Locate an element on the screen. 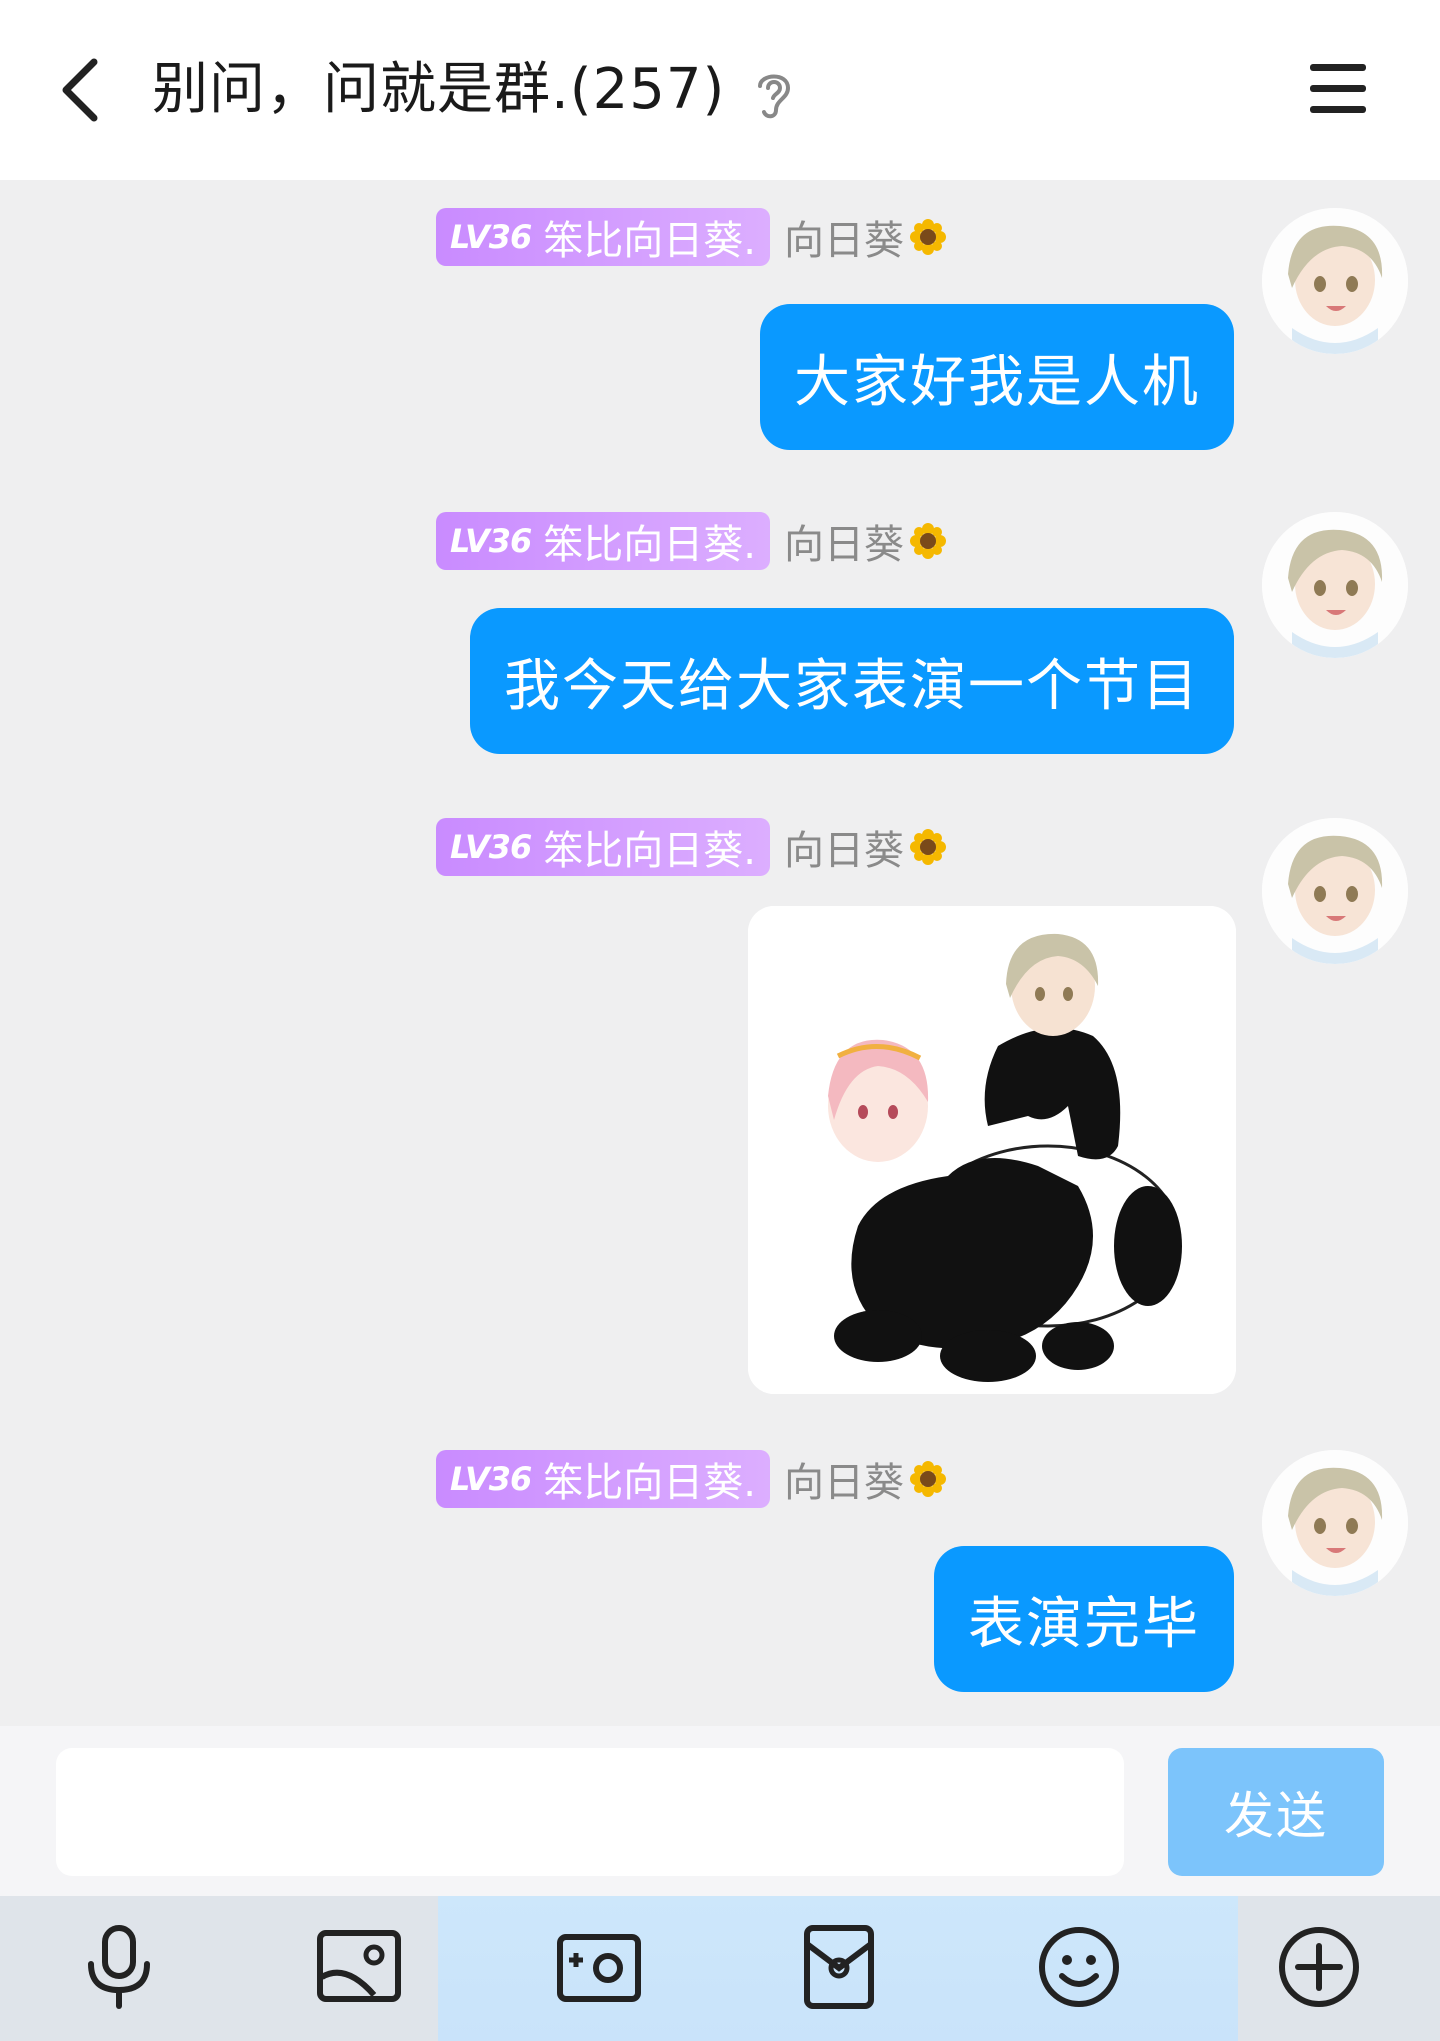 This screenshot has height=2041, width=1440. photo-button is located at coordinates (359, 1967).